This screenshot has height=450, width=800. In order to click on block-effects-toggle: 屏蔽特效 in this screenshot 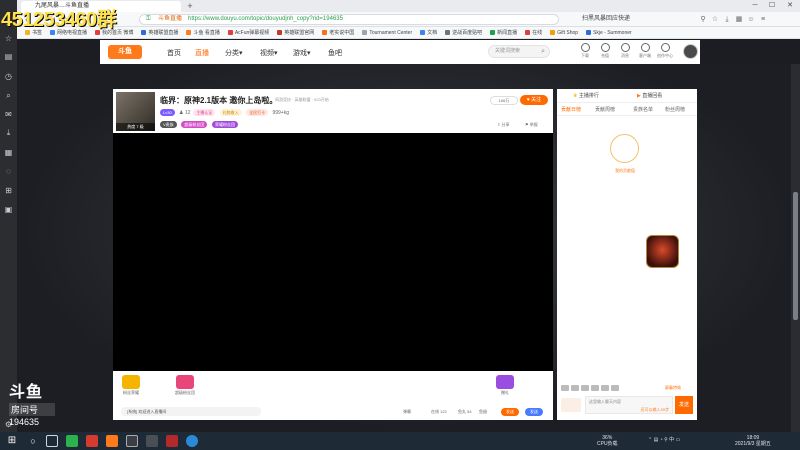, I will do `click(673, 388)`.